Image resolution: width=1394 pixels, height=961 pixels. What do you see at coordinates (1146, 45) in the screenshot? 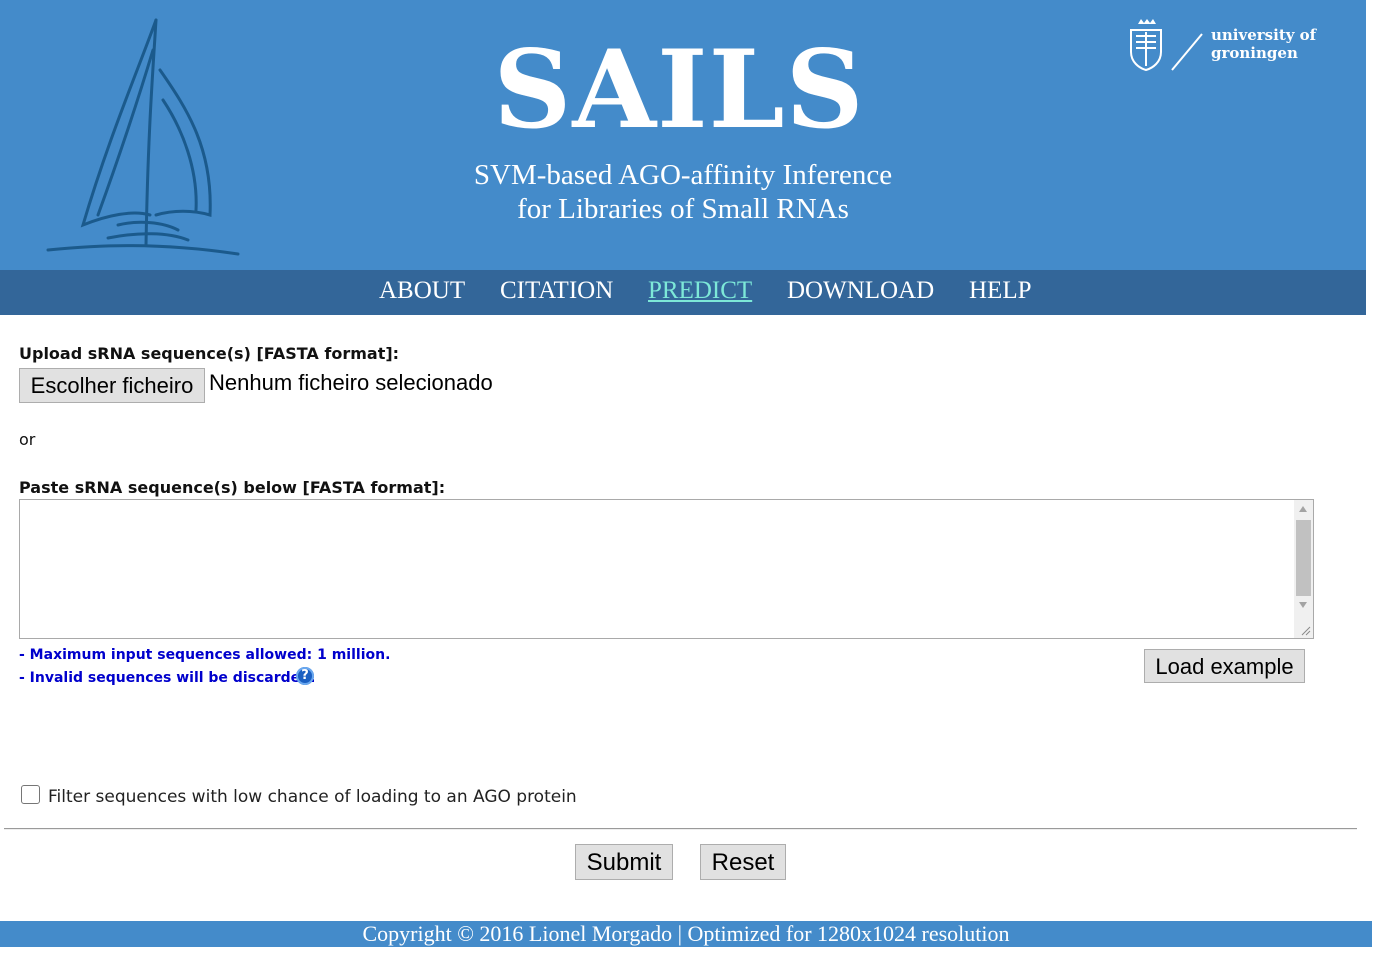
I see `university-crest-icon` at bounding box center [1146, 45].